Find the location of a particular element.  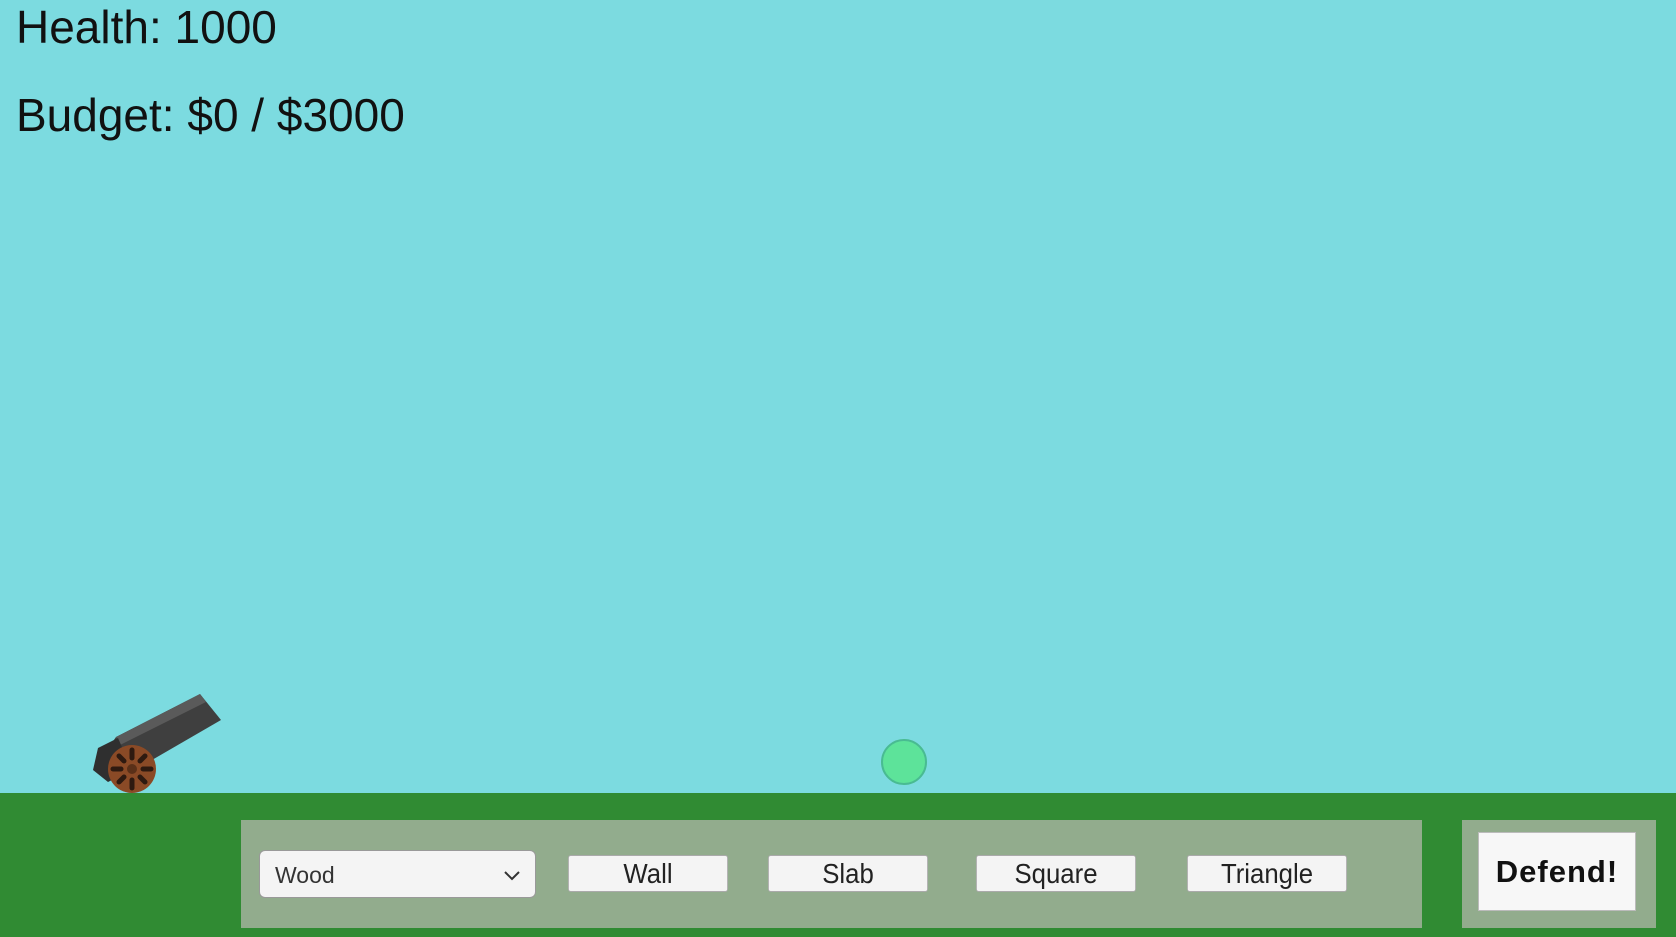

cannon-icon is located at coordinates (157, 743).